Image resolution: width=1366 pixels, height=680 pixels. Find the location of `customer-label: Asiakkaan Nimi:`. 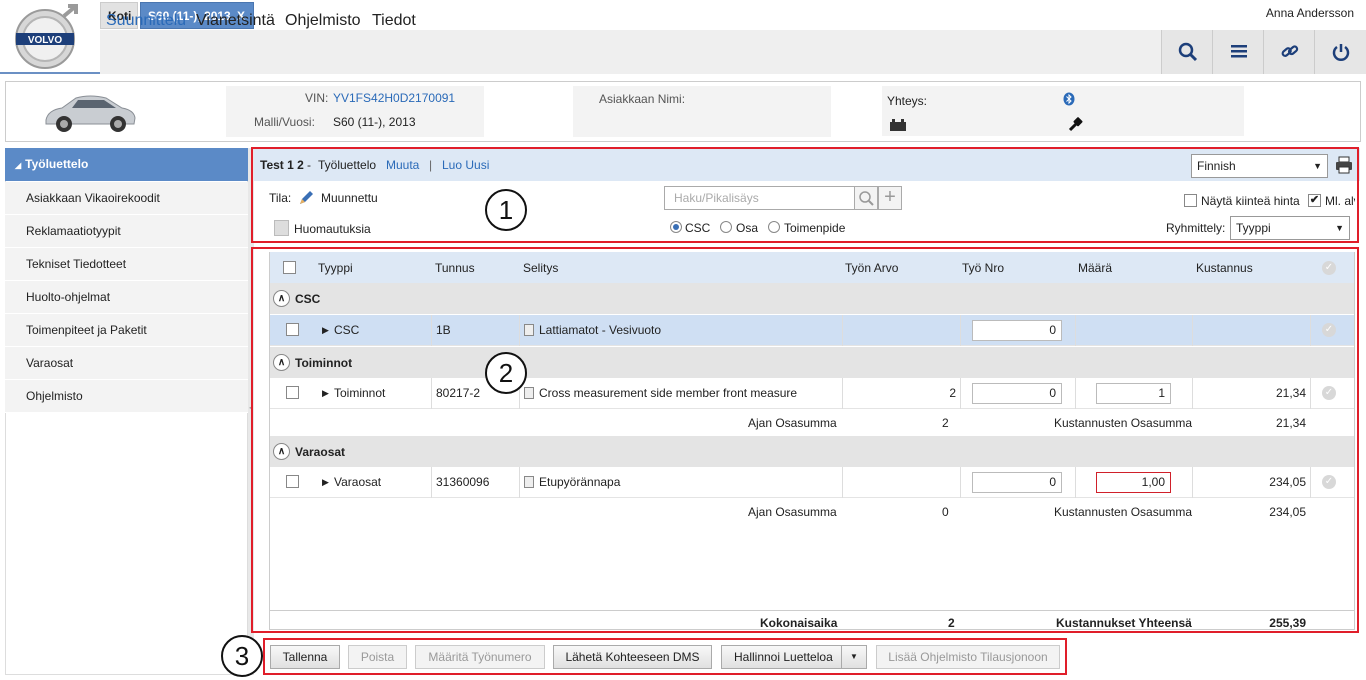

customer-label: Asiakkaan Nimi: is located at coordinates (642, 99).